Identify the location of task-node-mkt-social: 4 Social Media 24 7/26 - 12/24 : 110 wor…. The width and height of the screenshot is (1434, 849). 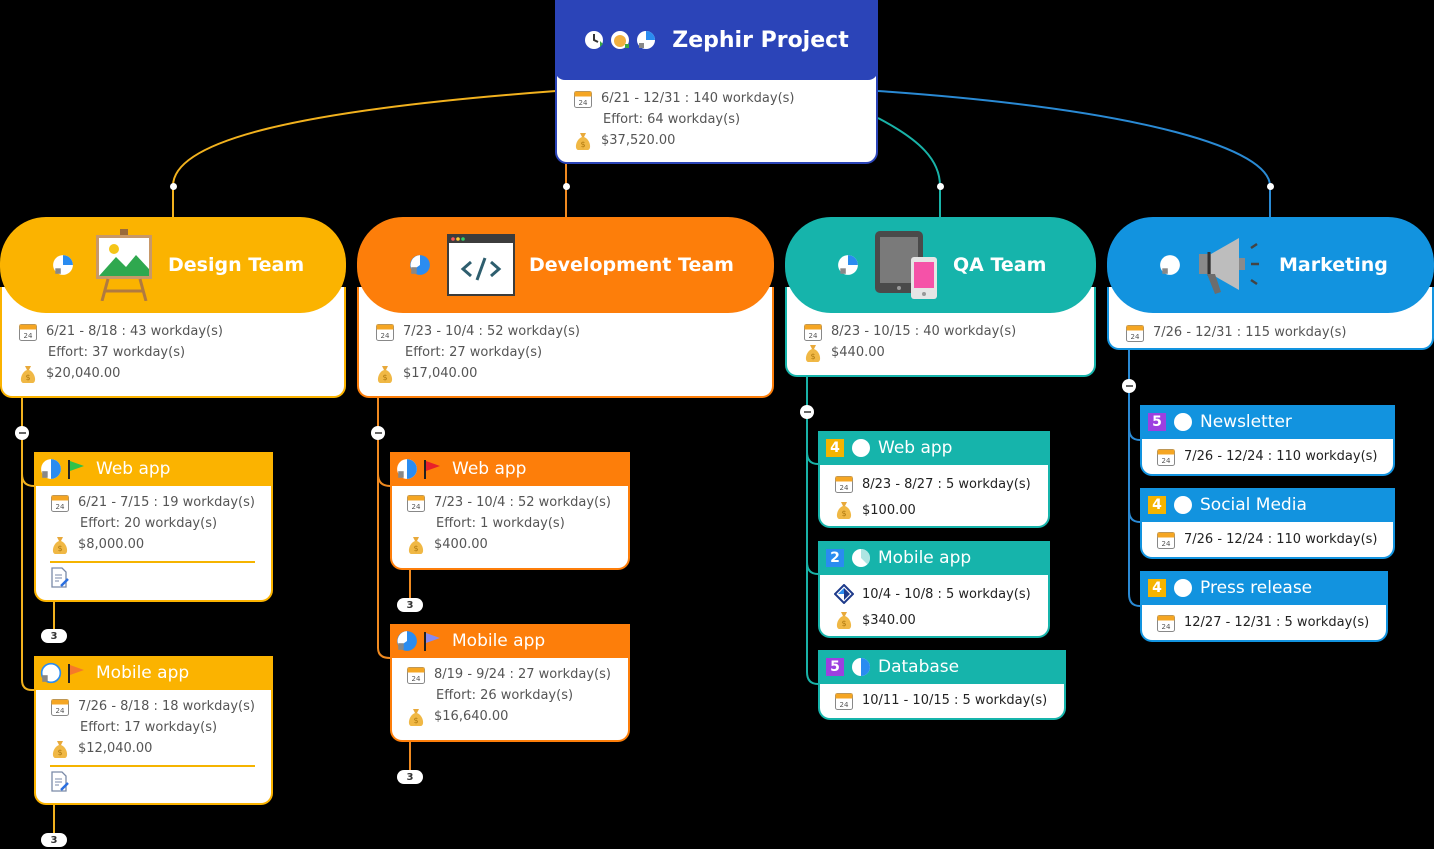
(1267, 523).